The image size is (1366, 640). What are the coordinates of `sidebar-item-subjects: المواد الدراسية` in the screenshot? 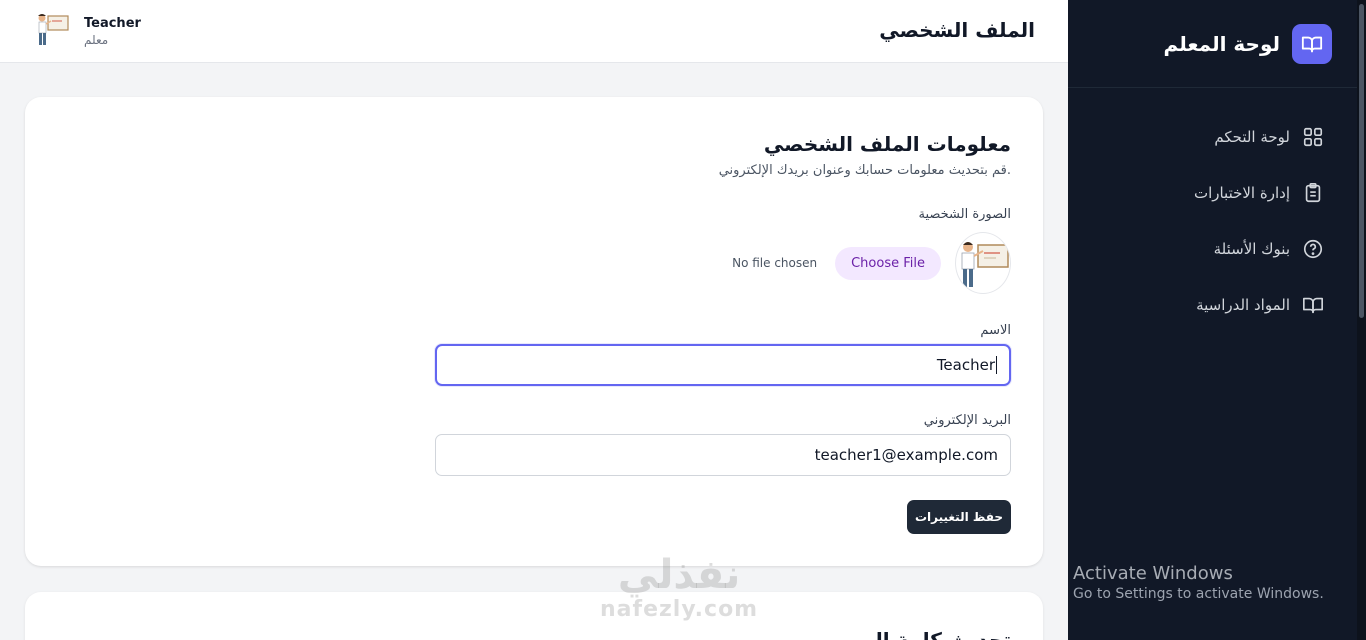 It's located at (1217, 305).